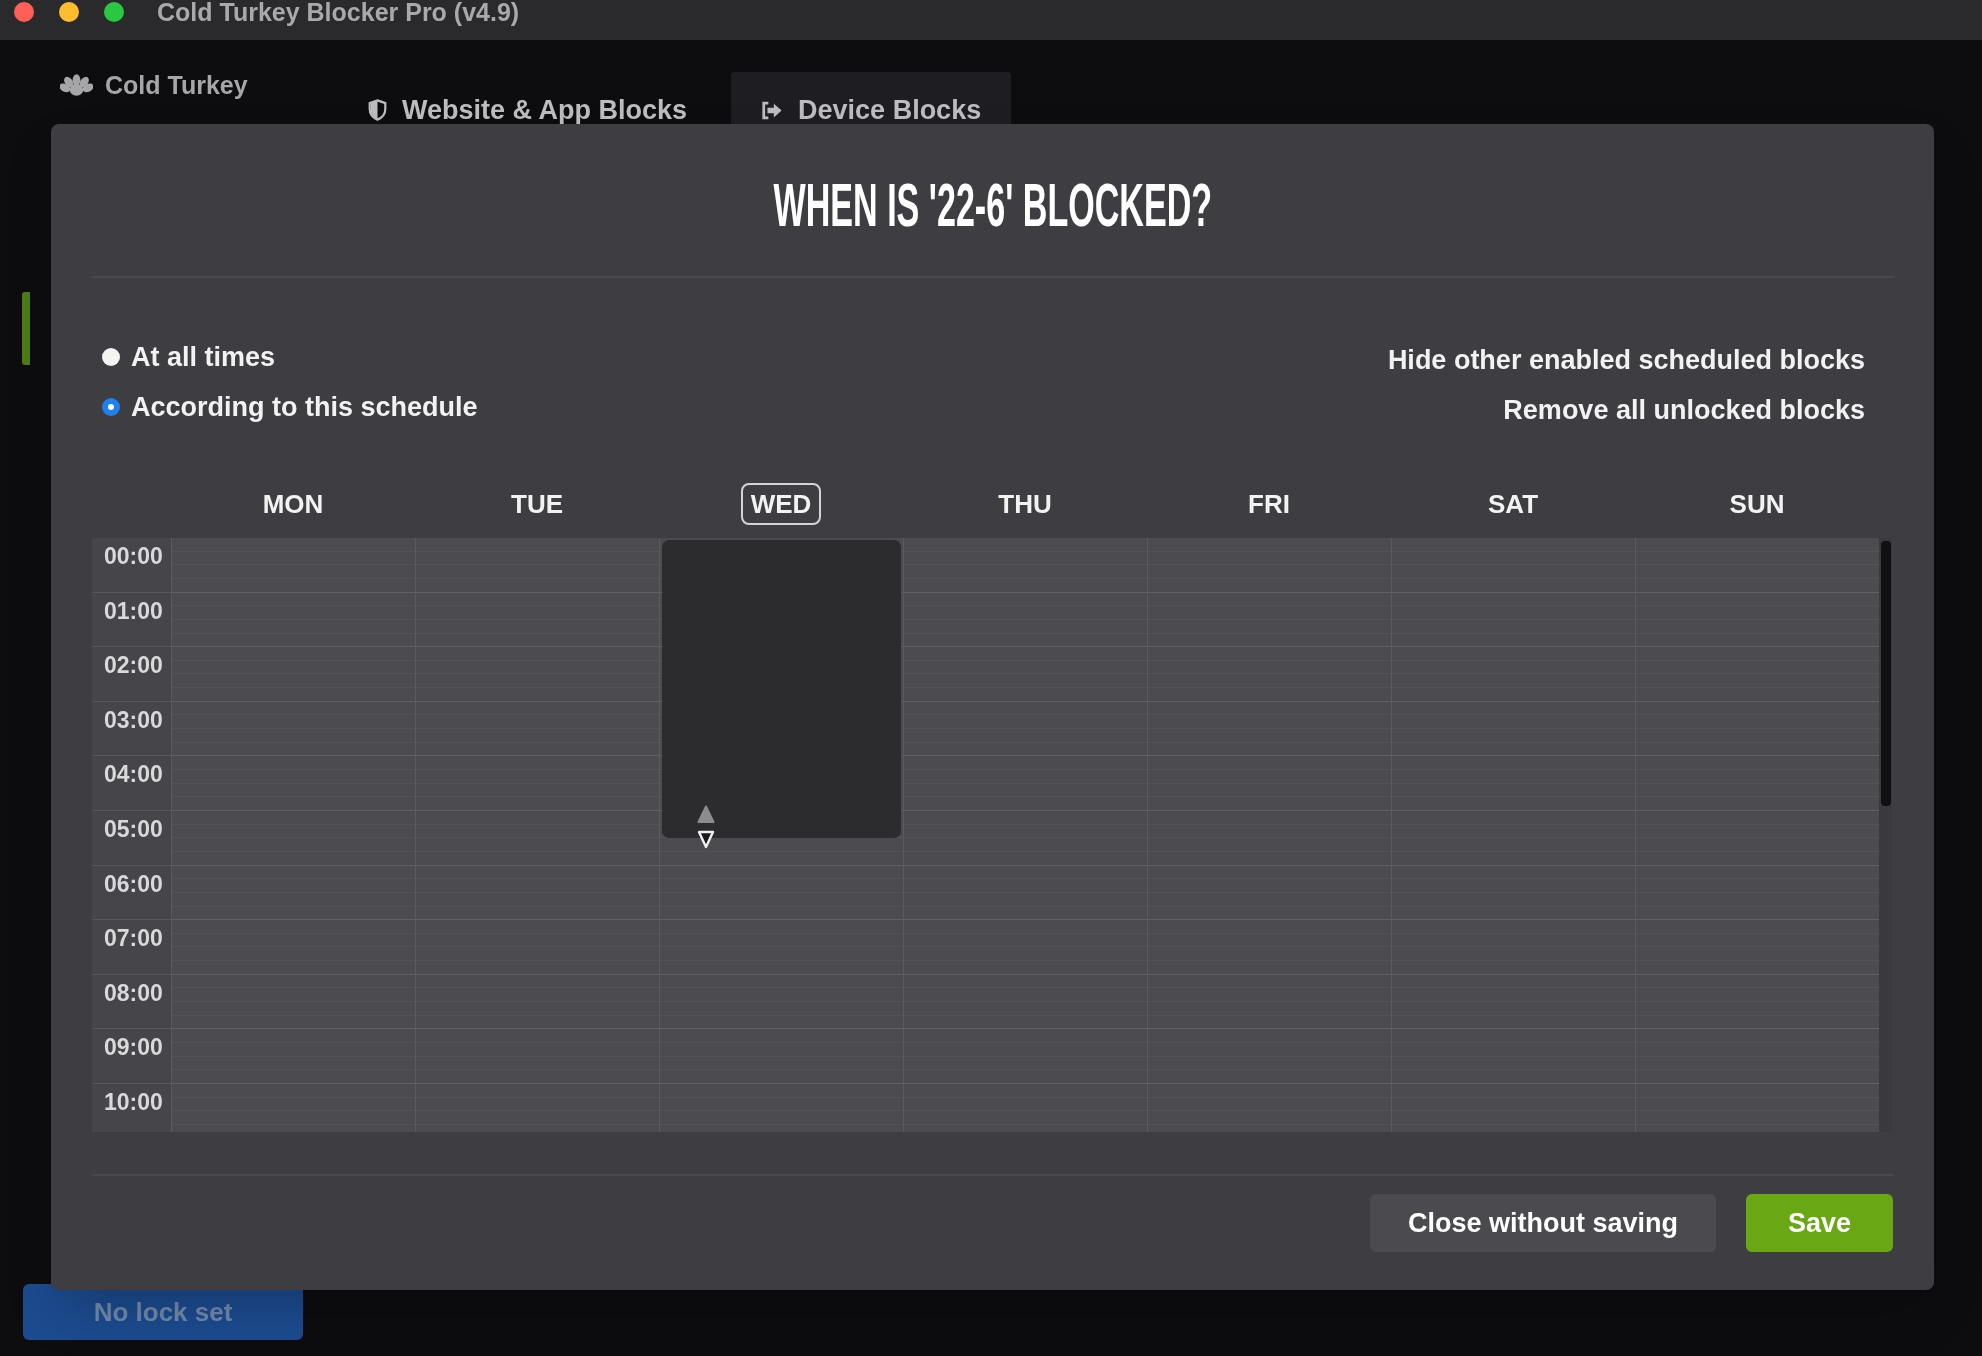 The height and width of the screenshot is (1356, 1982). Describe the element at coordinates (1626, 360) in the screenshot. I see `action-link: Hide other enabled scheduled blocks` at that location.